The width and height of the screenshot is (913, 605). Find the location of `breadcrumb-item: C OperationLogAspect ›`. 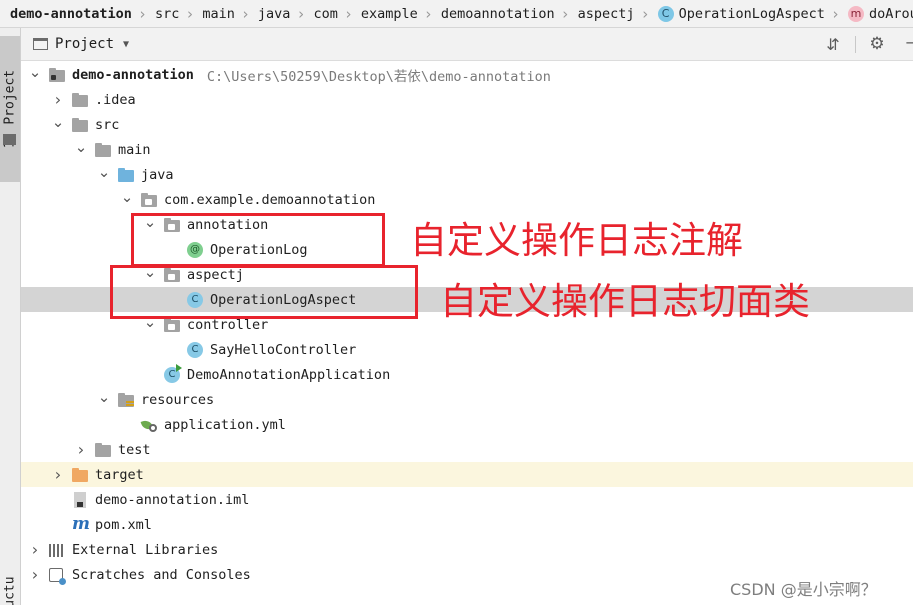

breadcrumb-item: C OperationLogAspect › is located at coordinates (752, 14).